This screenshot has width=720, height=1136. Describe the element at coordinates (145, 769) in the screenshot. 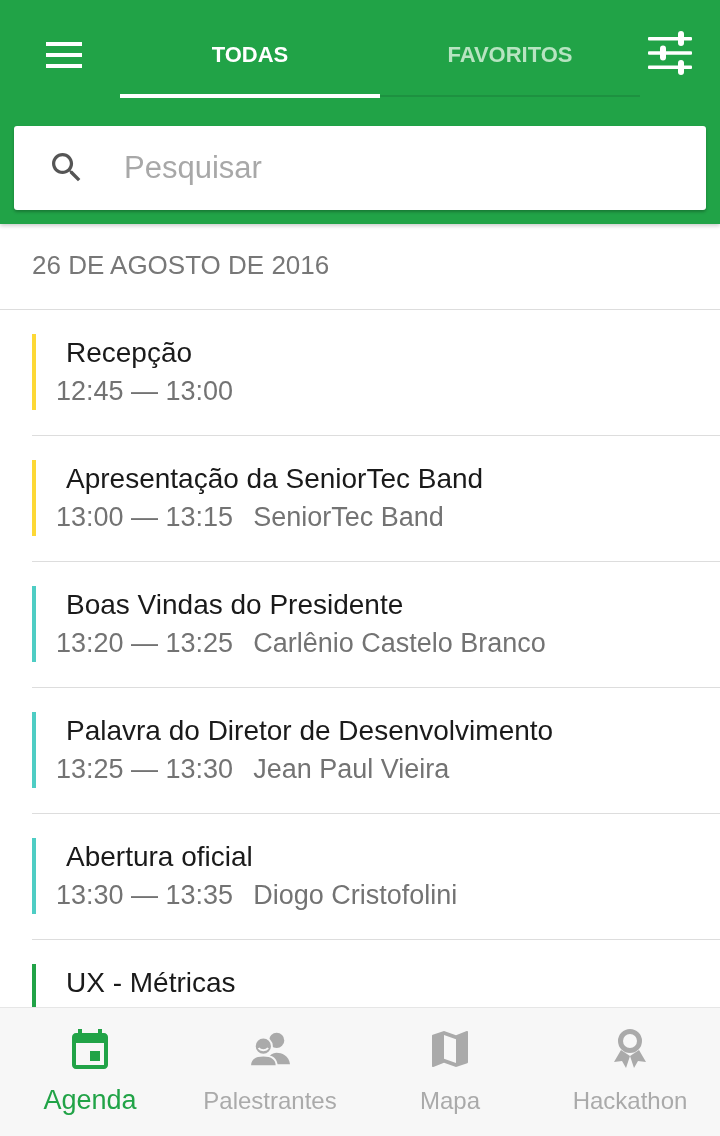

I see `event-time: 13:25 — 13:30` at that location.